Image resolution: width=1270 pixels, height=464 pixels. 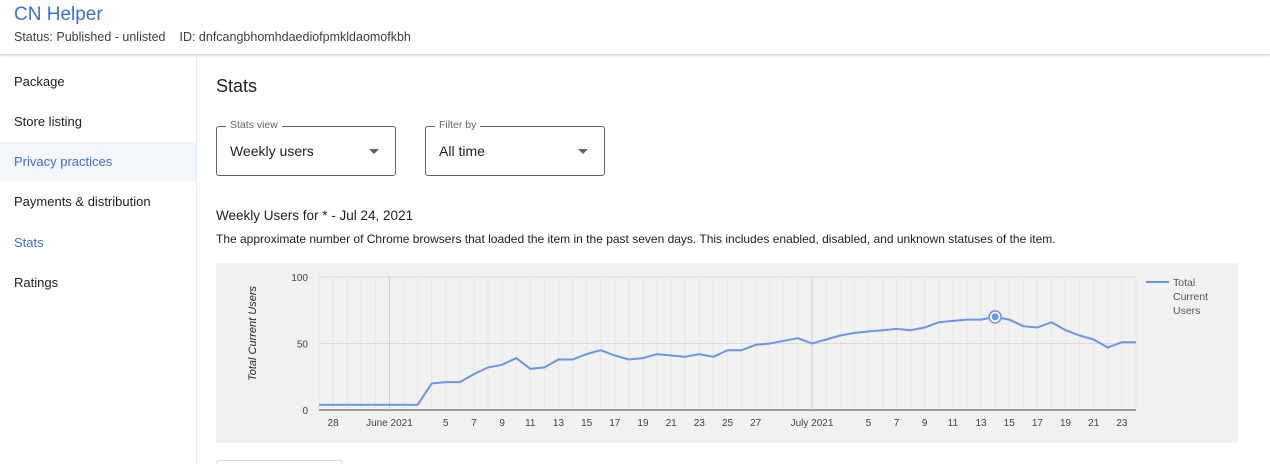 I want to click on stats-view-value: Weekly users, so click(x=272, y=151).